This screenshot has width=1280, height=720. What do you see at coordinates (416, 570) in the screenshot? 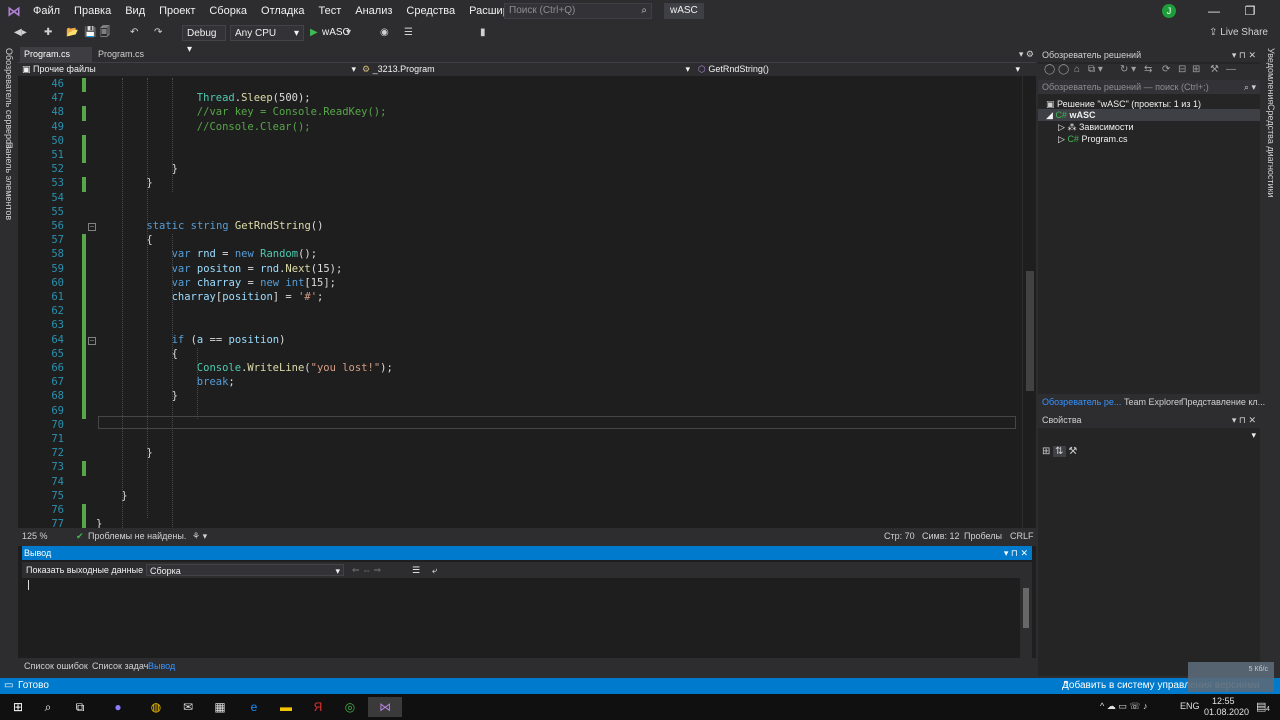
I see `clear-all-icon: ☰` at bounding box center [416, 570].